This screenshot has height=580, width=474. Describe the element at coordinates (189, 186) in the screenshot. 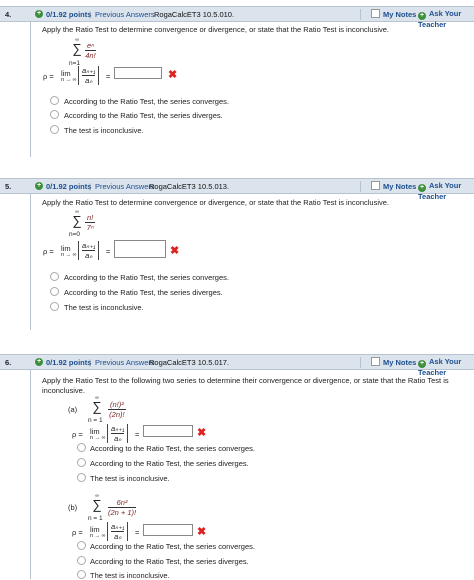

I see `problem-code: RogaCalcET3 10.5.013.` at that location.